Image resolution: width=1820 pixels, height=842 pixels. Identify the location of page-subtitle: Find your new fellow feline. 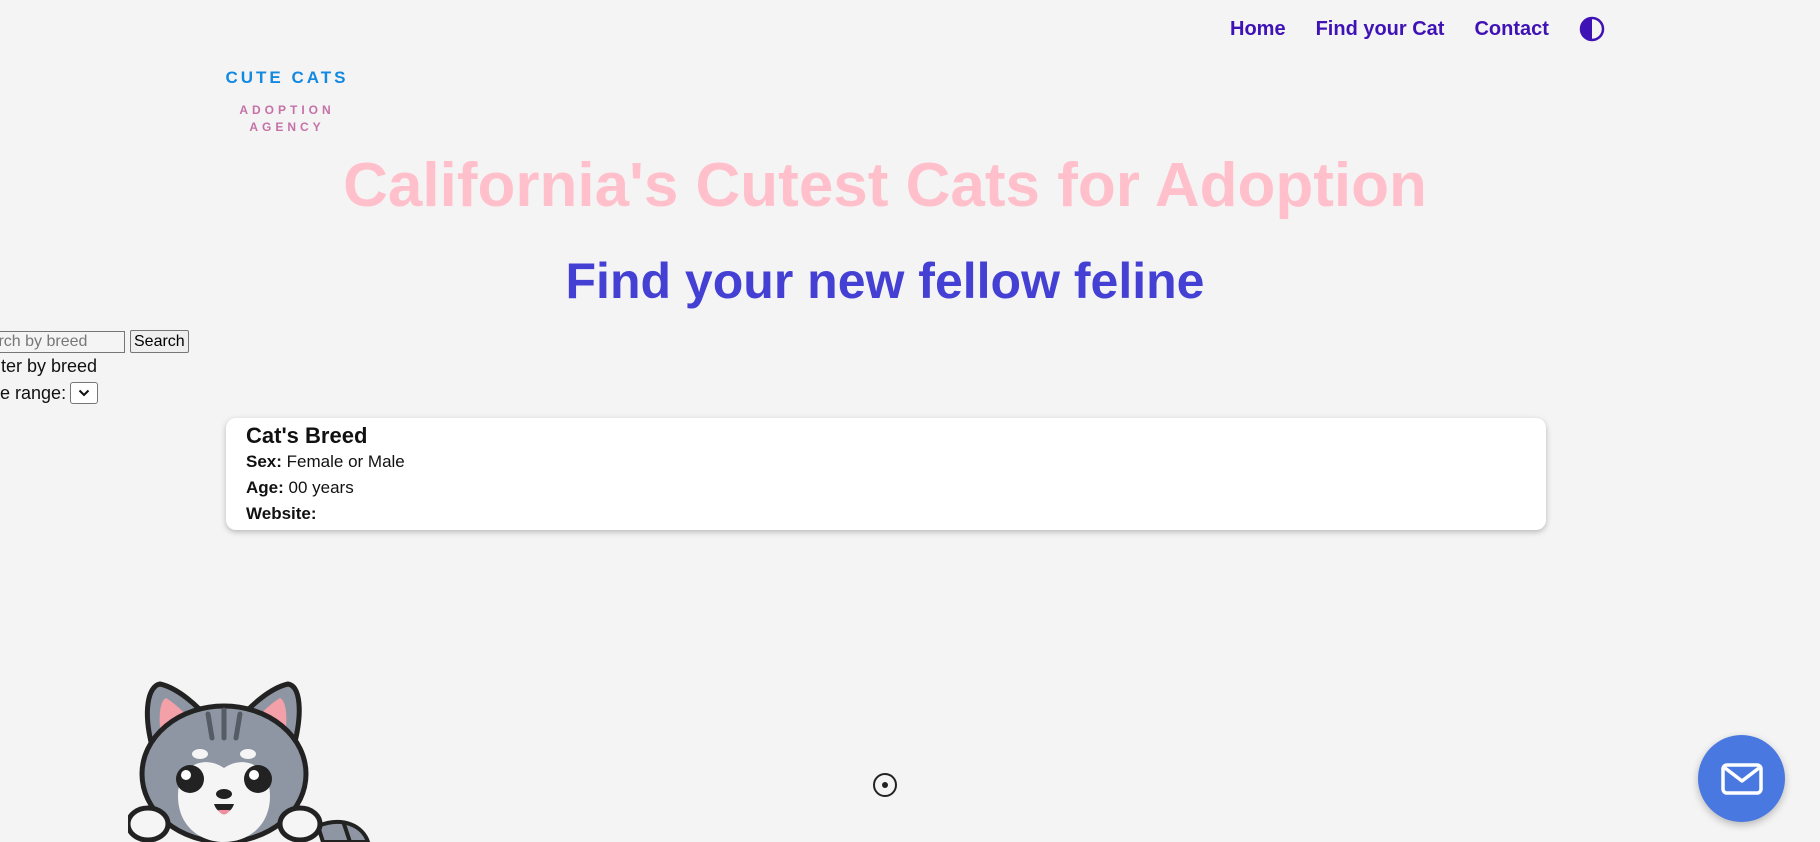
(885, 281).